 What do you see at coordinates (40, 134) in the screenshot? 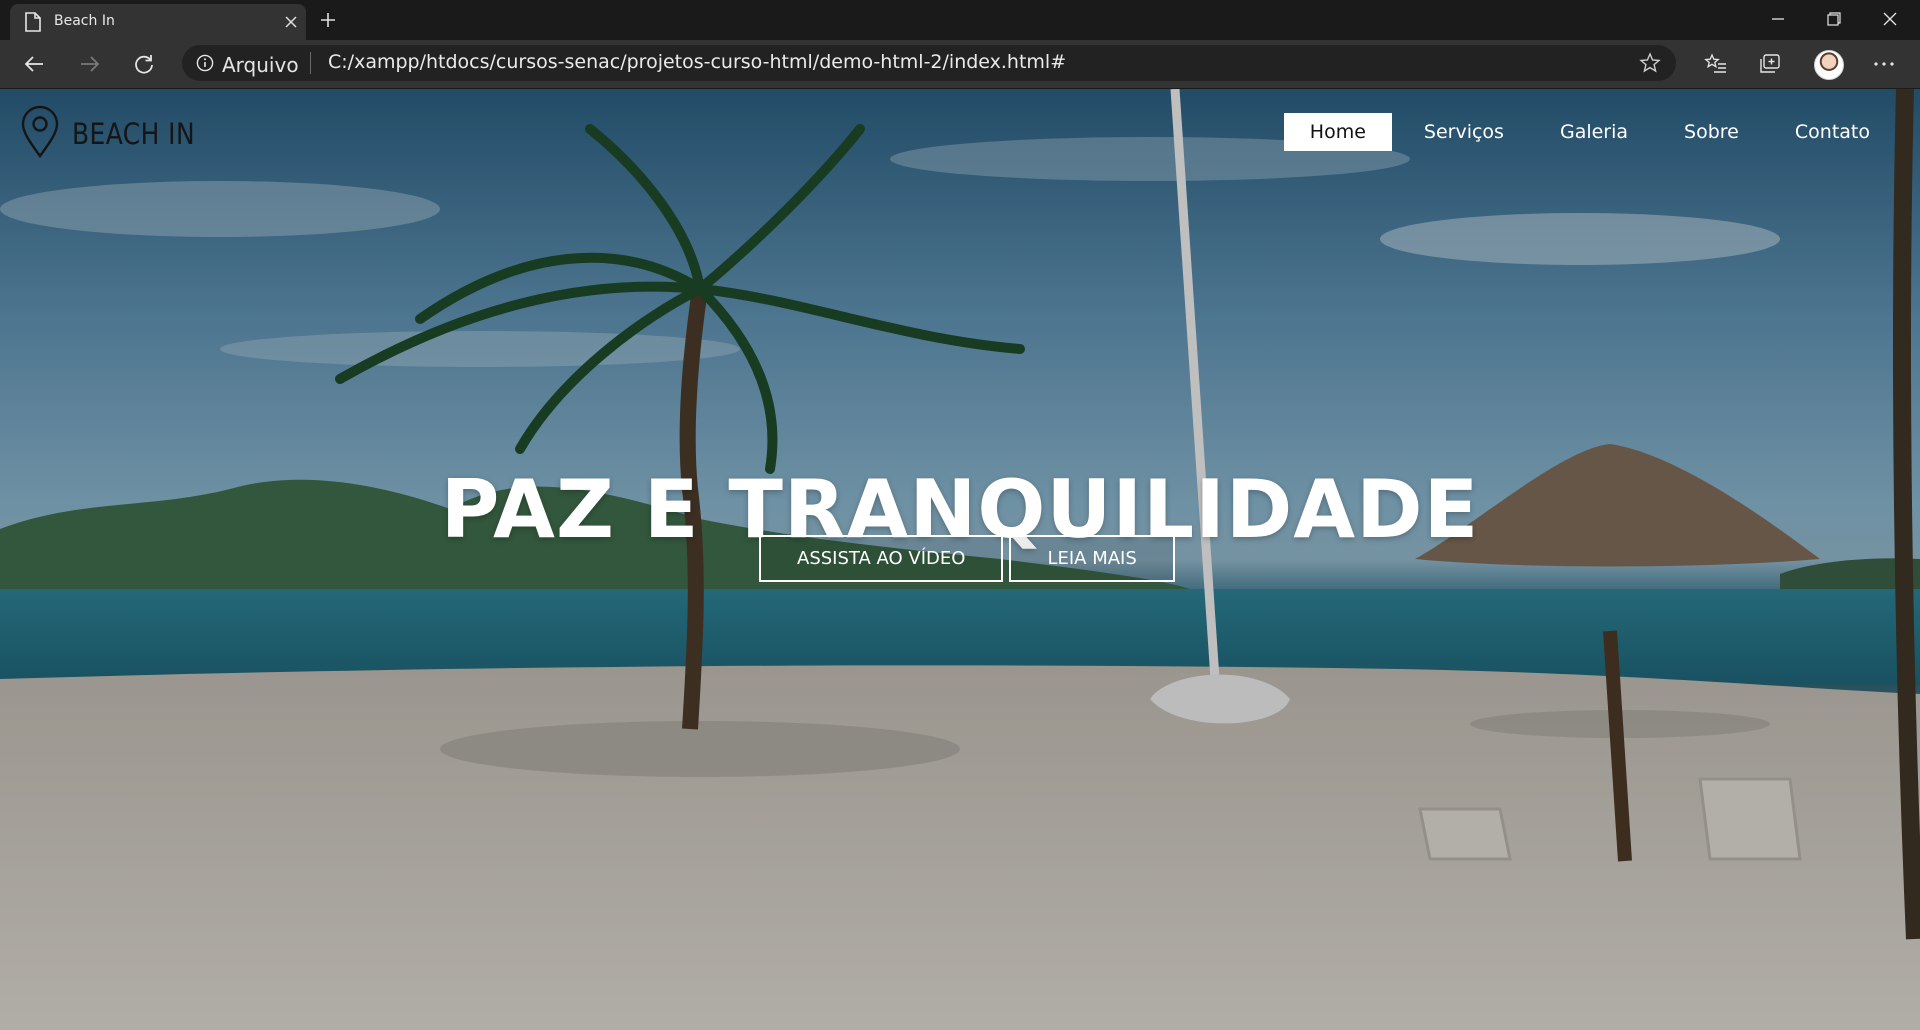
I see `location-pin-icon` at bounding box center [40, 134].